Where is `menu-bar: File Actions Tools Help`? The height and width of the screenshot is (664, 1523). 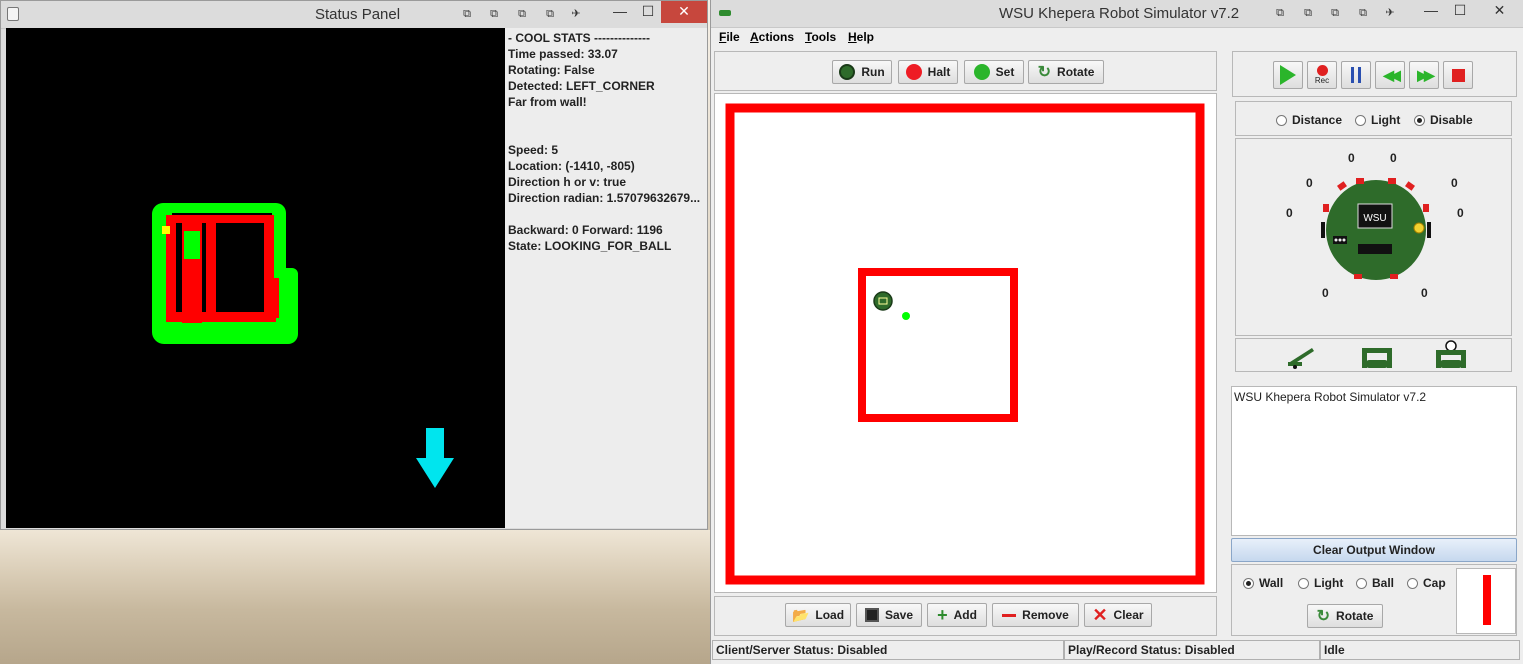
menu-bar: File Actions Tools Help is located at coordinates (1117, 38).